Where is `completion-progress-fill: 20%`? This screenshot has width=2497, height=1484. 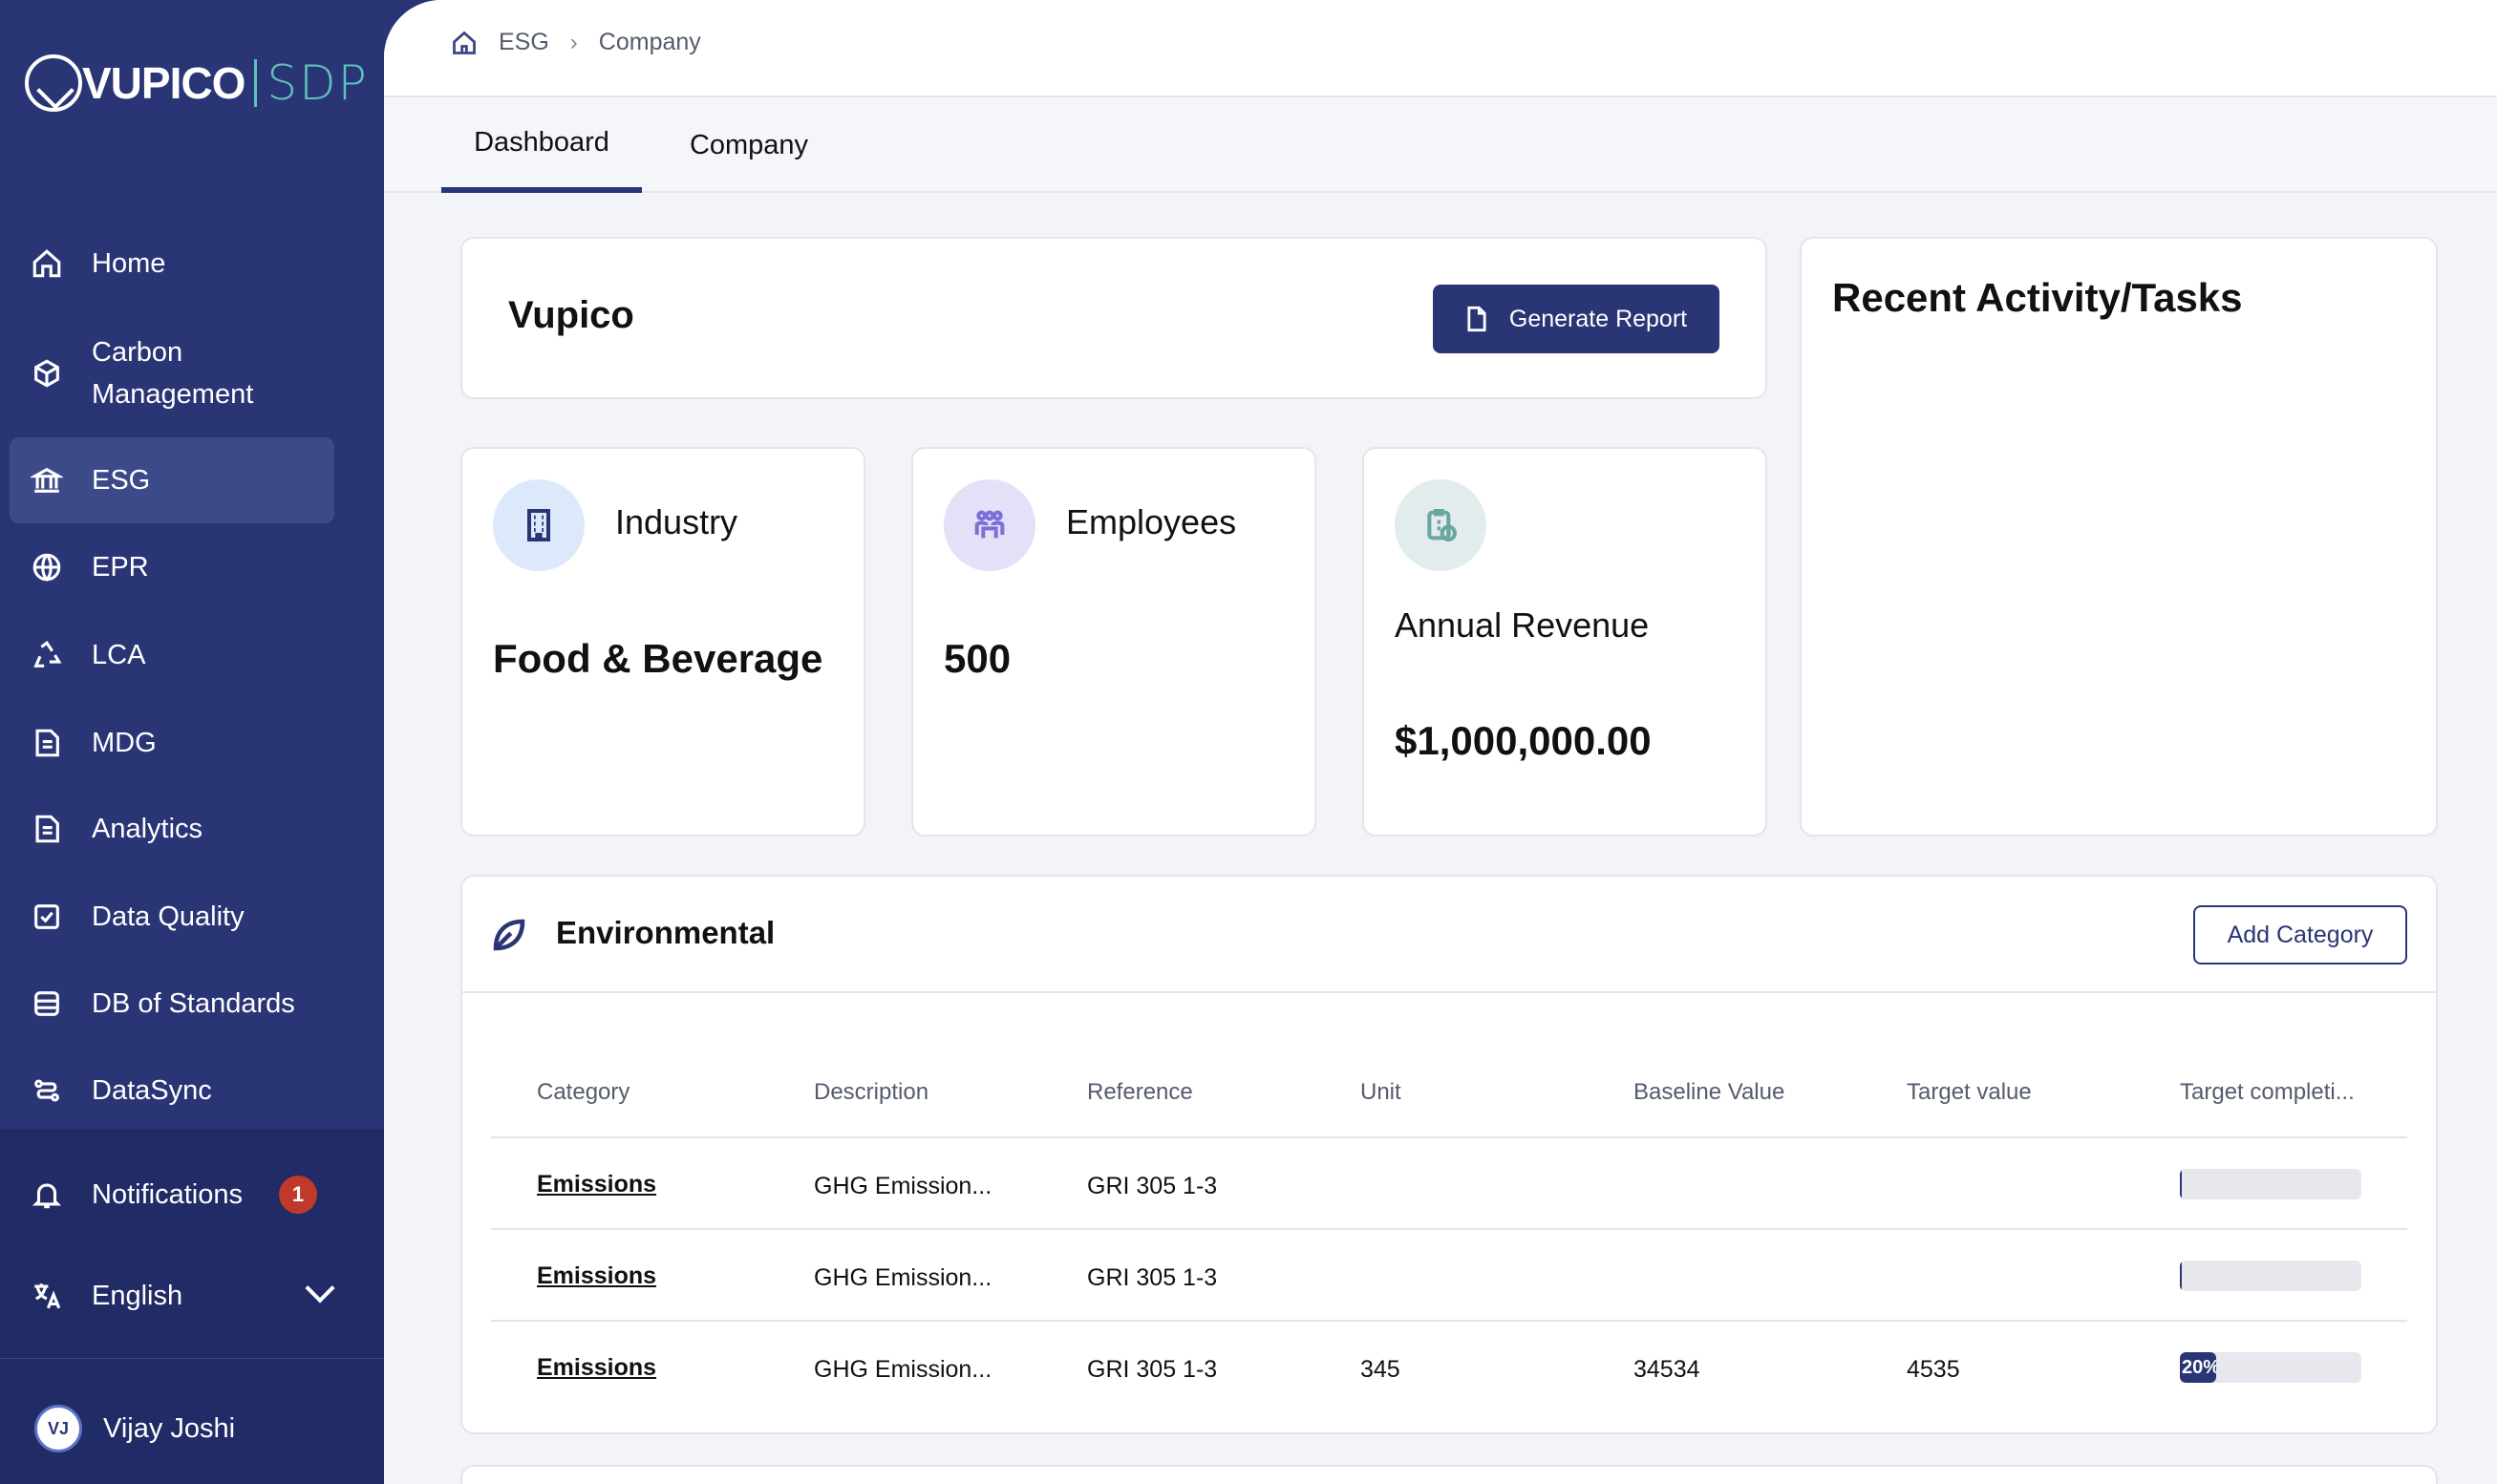
completion-progress-fill: 20% is located at coordinates (2198, 1367).